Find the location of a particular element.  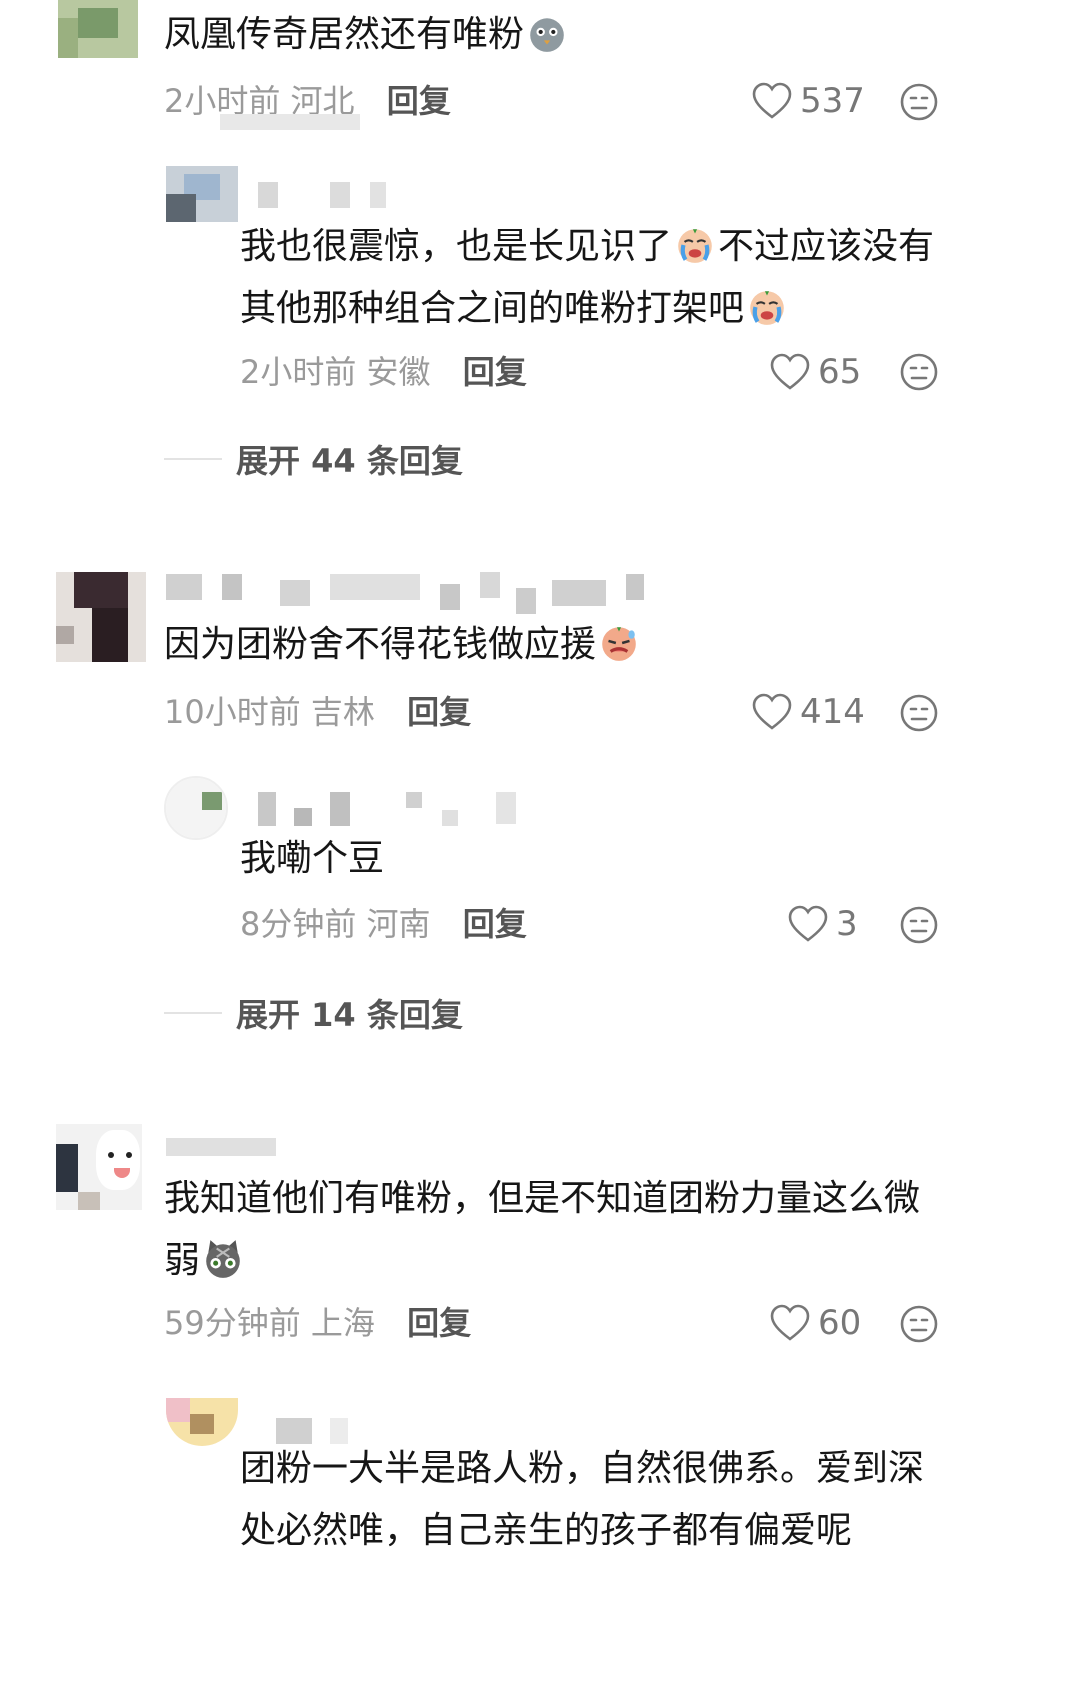

timestamp: 2小时前 is located at coordinates (298, 372).